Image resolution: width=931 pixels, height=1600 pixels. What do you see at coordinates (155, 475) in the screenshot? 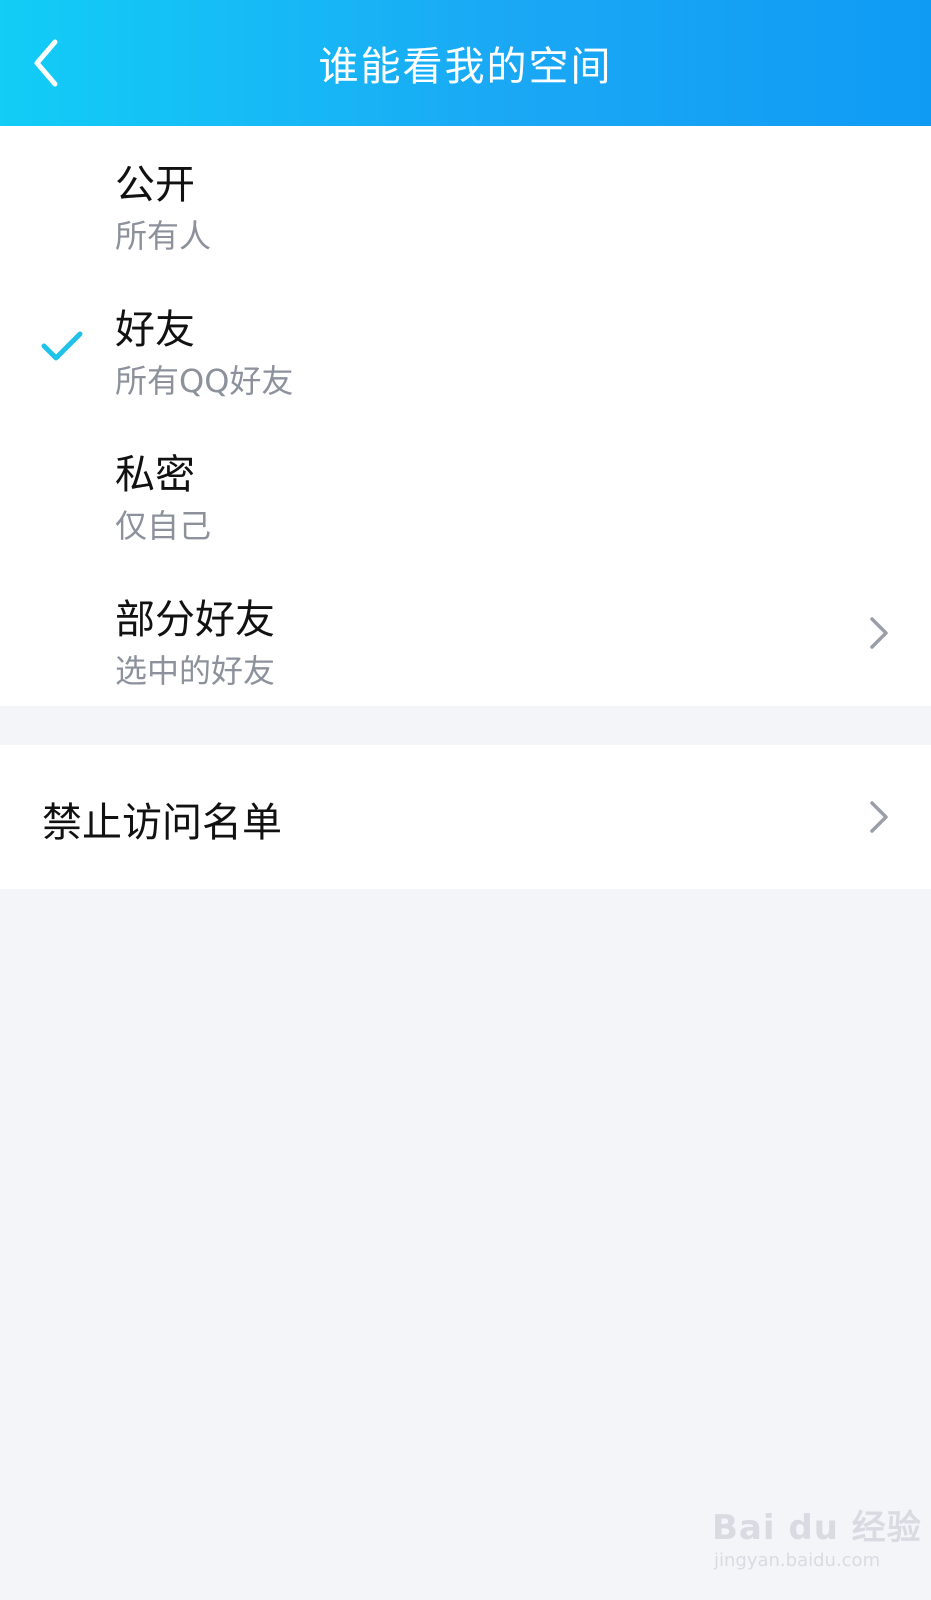
I see `option-title: 私密` at bounding box center [155, 475].